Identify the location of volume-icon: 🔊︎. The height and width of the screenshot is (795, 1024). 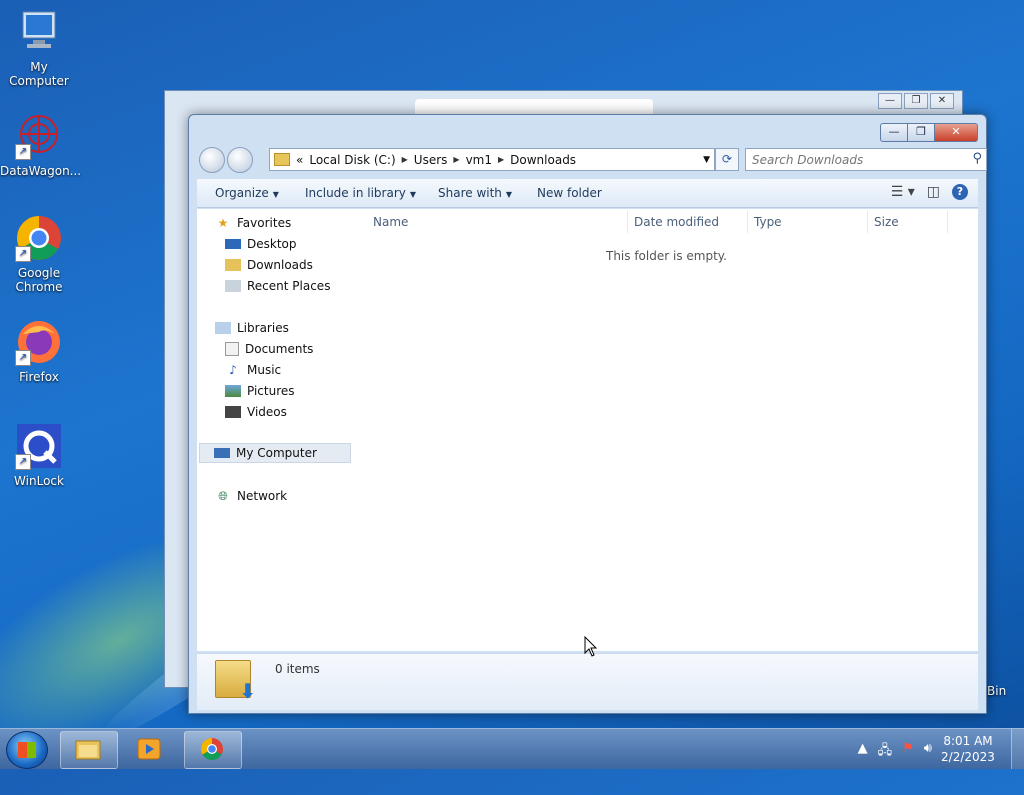
(928, 752).